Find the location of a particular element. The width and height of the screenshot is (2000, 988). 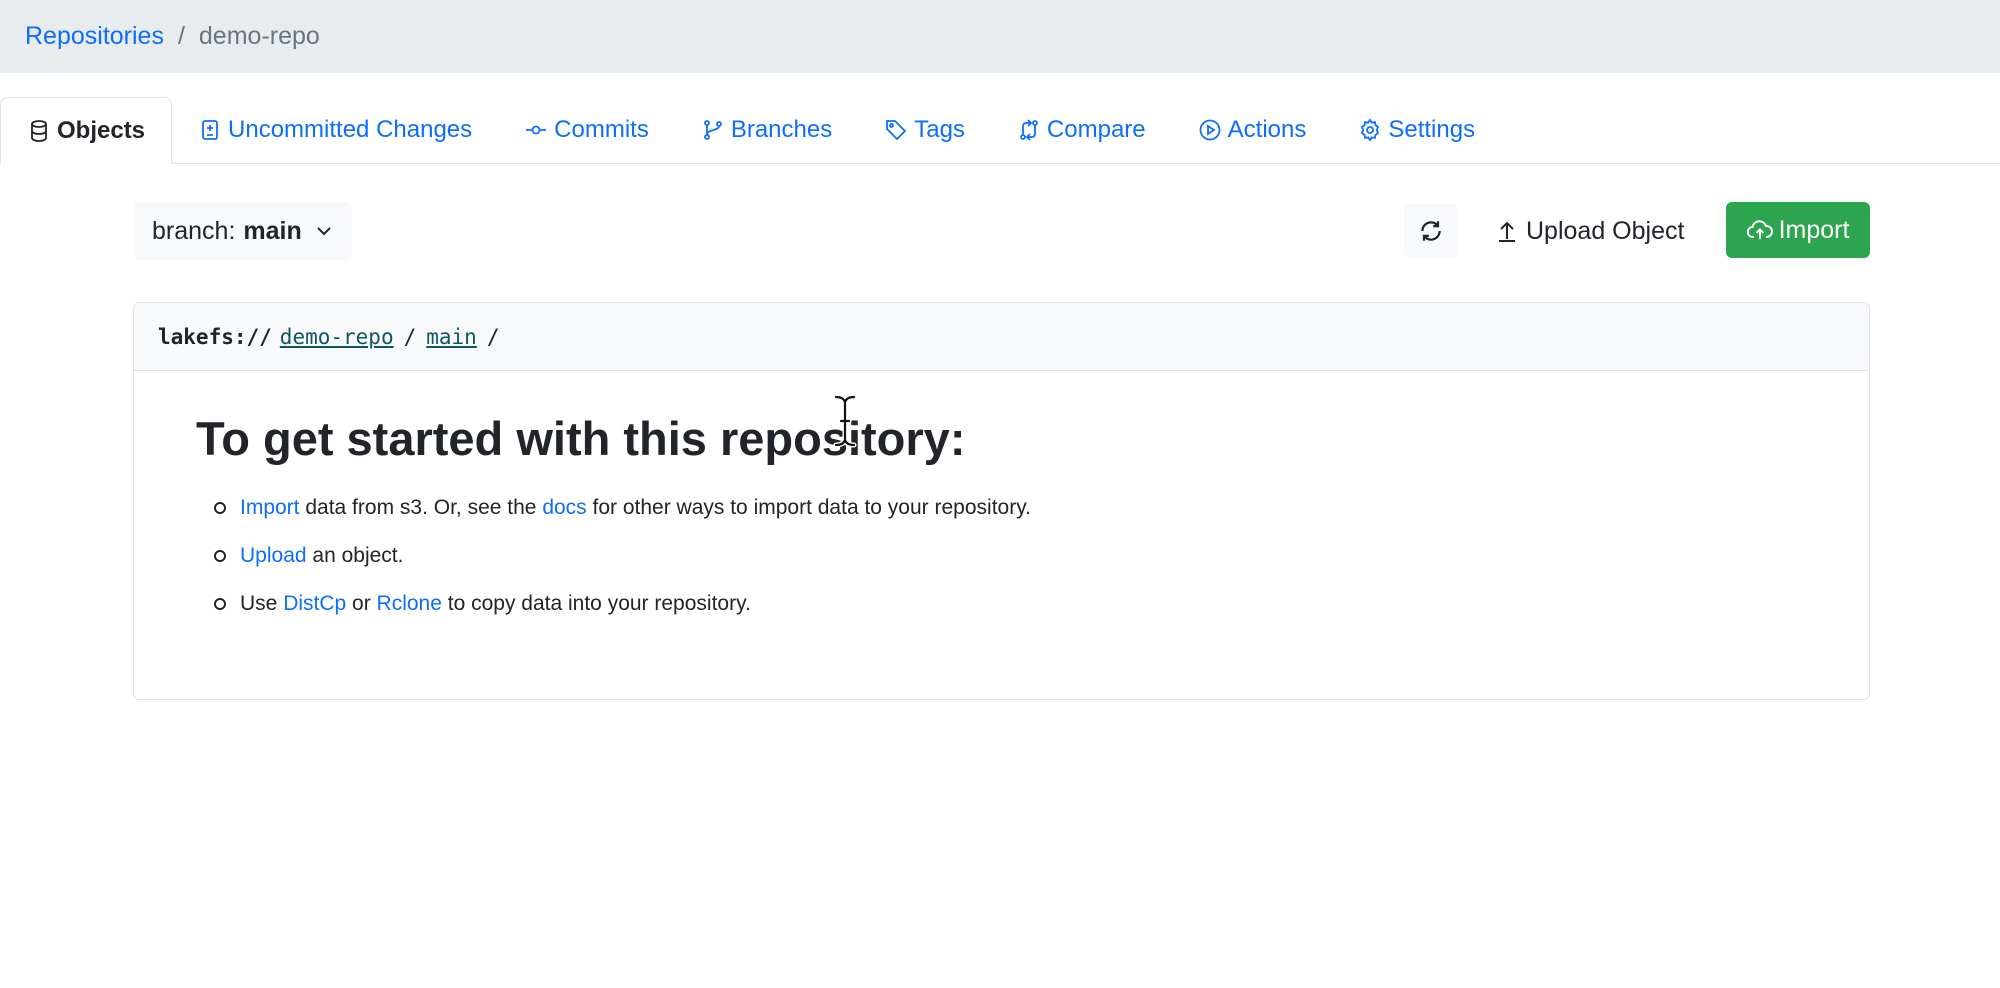

getting-started-title: To get started with this repository: is located at coordinates (581, 438).